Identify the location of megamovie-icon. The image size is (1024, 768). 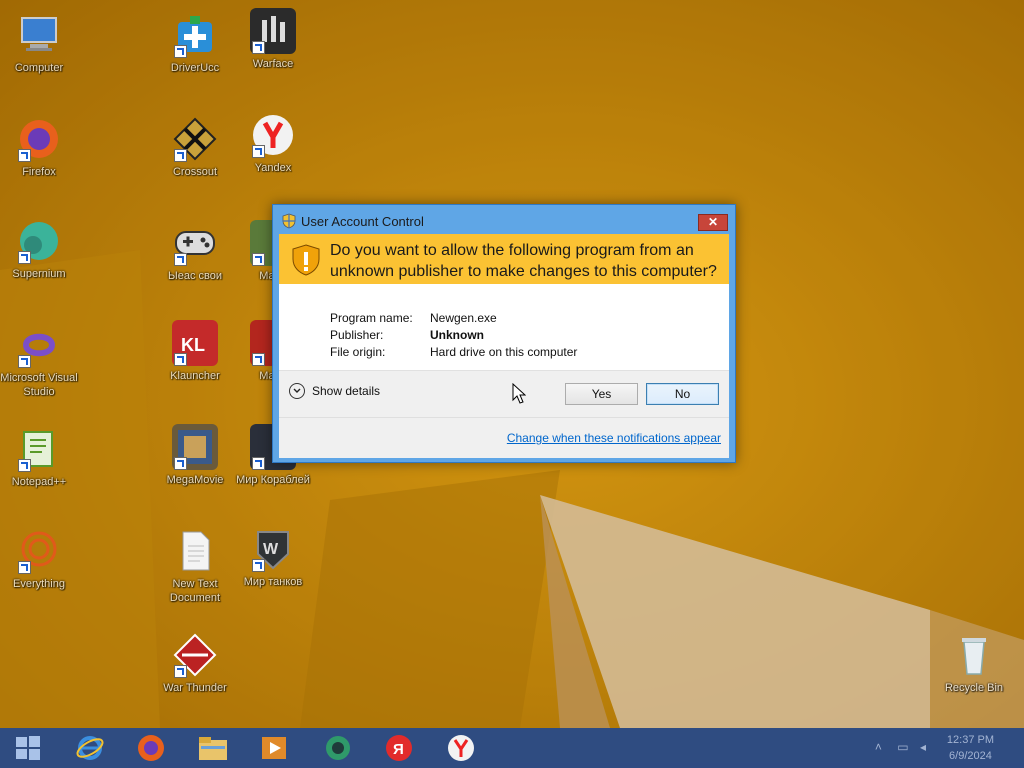
(195, 447).